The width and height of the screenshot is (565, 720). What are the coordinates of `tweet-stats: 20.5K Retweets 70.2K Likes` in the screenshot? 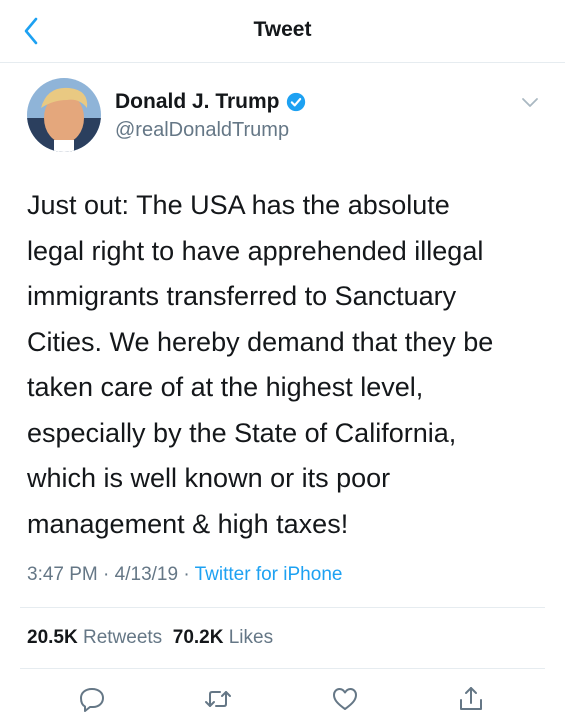 It's located at (150, 638).